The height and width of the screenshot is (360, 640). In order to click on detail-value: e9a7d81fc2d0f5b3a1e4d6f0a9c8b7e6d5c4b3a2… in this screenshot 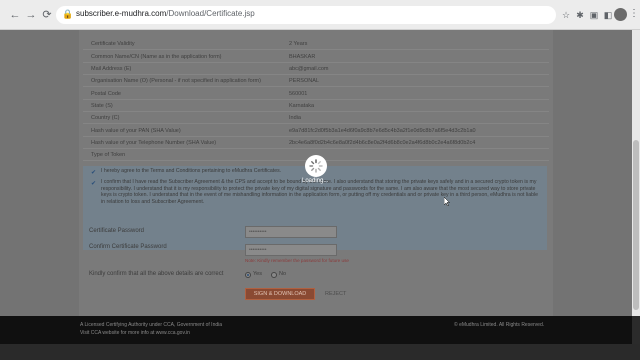, I will do `click(382, 131)`.